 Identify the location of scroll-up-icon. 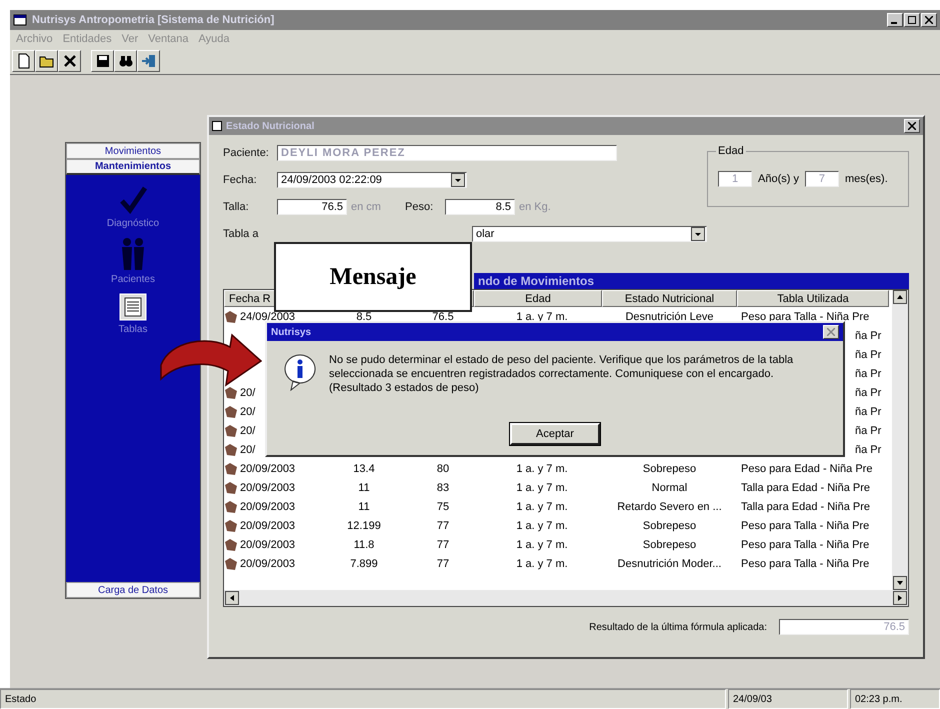
(900, 297).